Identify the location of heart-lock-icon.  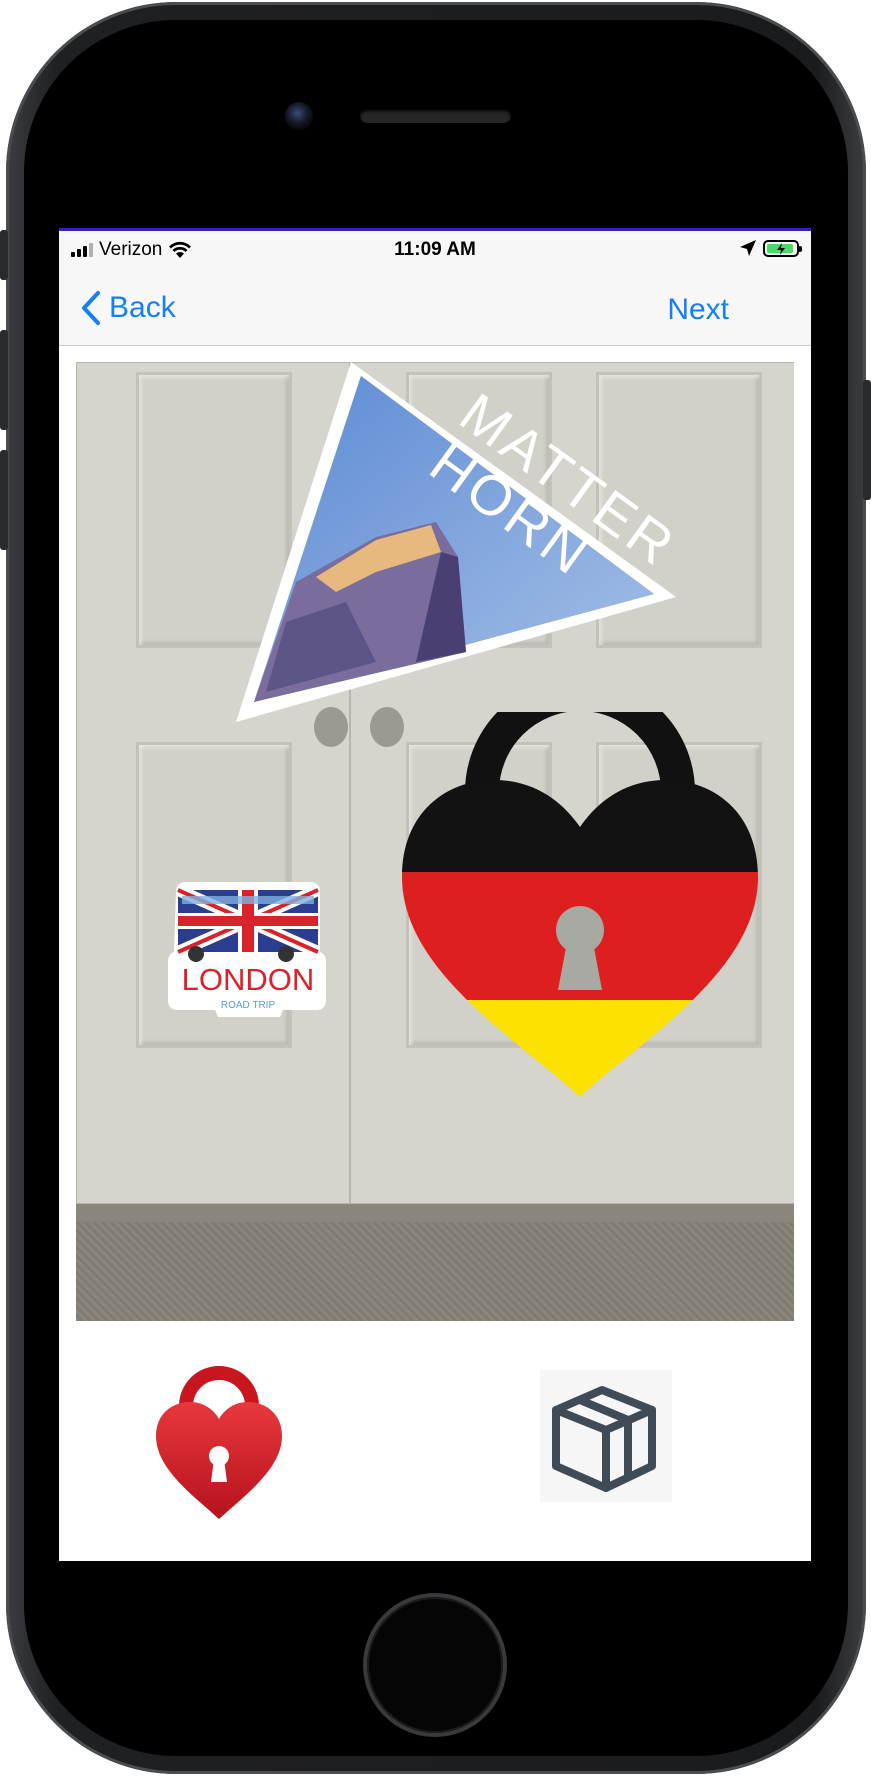
(219, 1442).